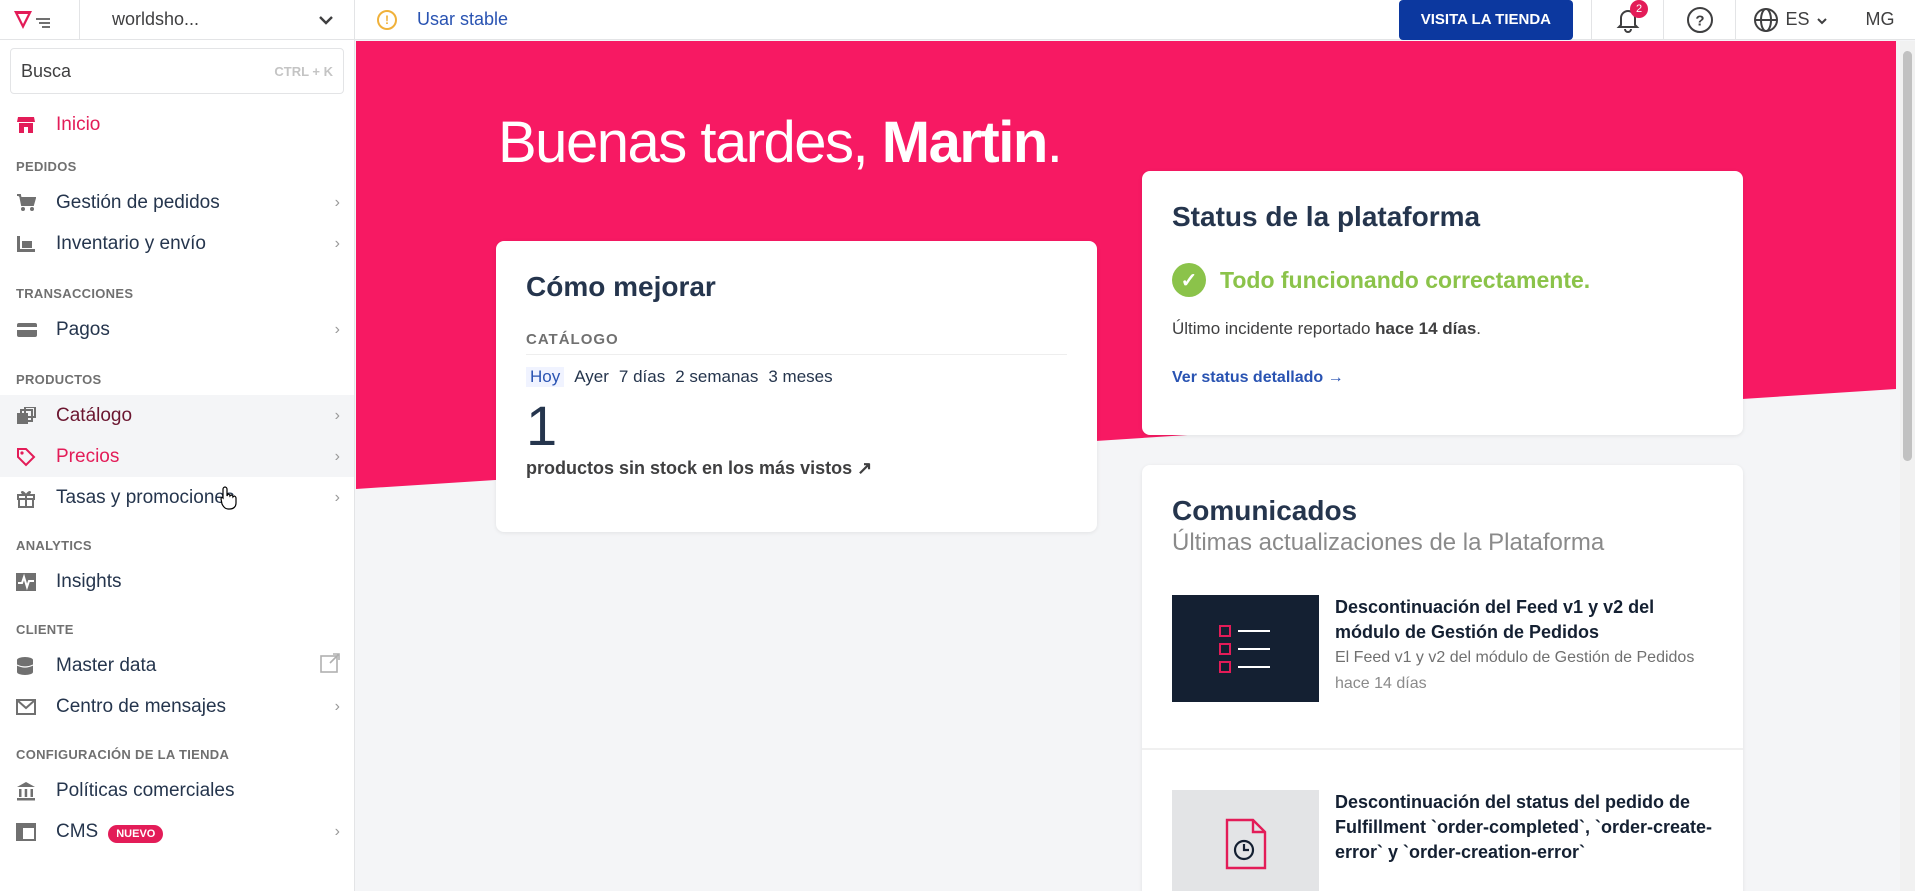 This screenshot has width=1915, height=891. Describe the element at coordinates (1639, 9) in the screenshot. I see `notification-badge: 2` at that location.